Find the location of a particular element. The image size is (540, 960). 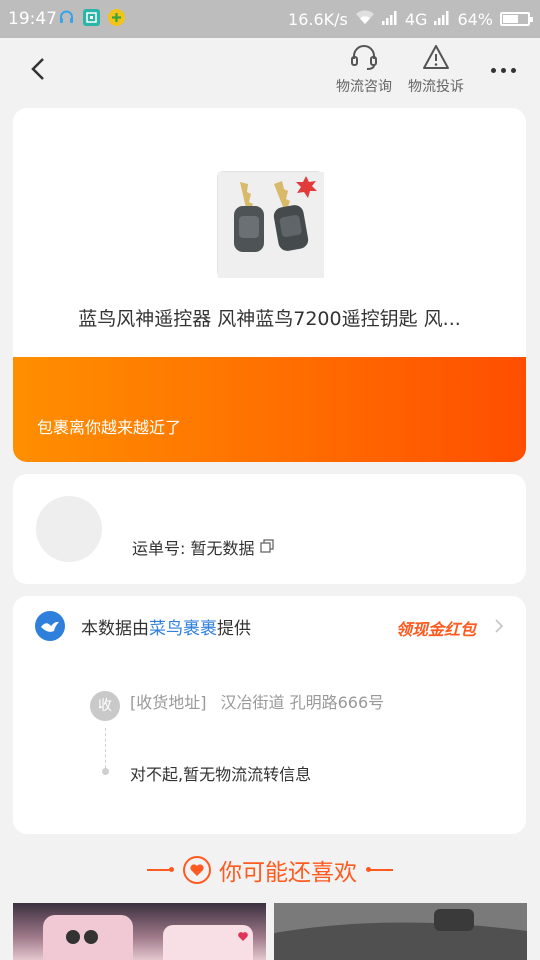

delivery-status-banner: 包裹离你越来越近了 is located at coordinates (269, 409).